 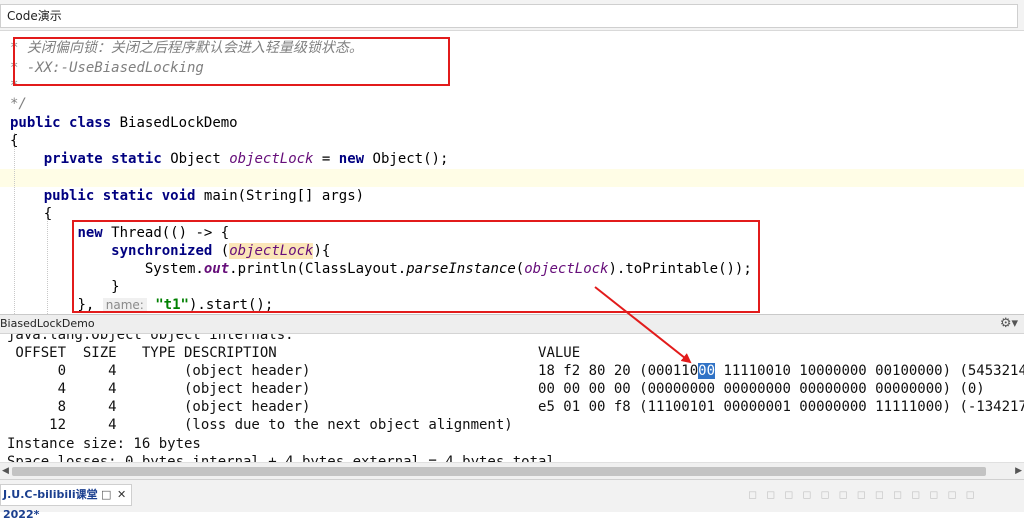 I want to click on main-declaration: public static void main(String[] args), so click(x=187, y=196).